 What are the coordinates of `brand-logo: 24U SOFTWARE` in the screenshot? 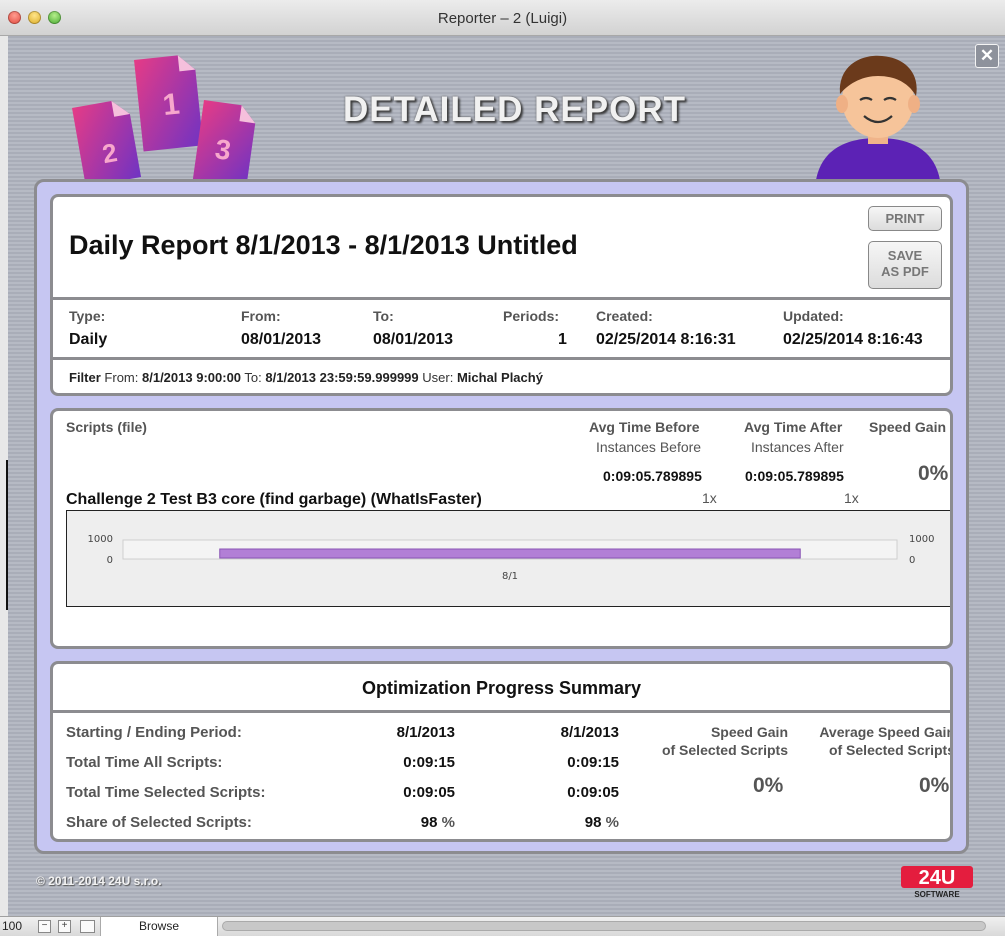 It's located at (937, 882).